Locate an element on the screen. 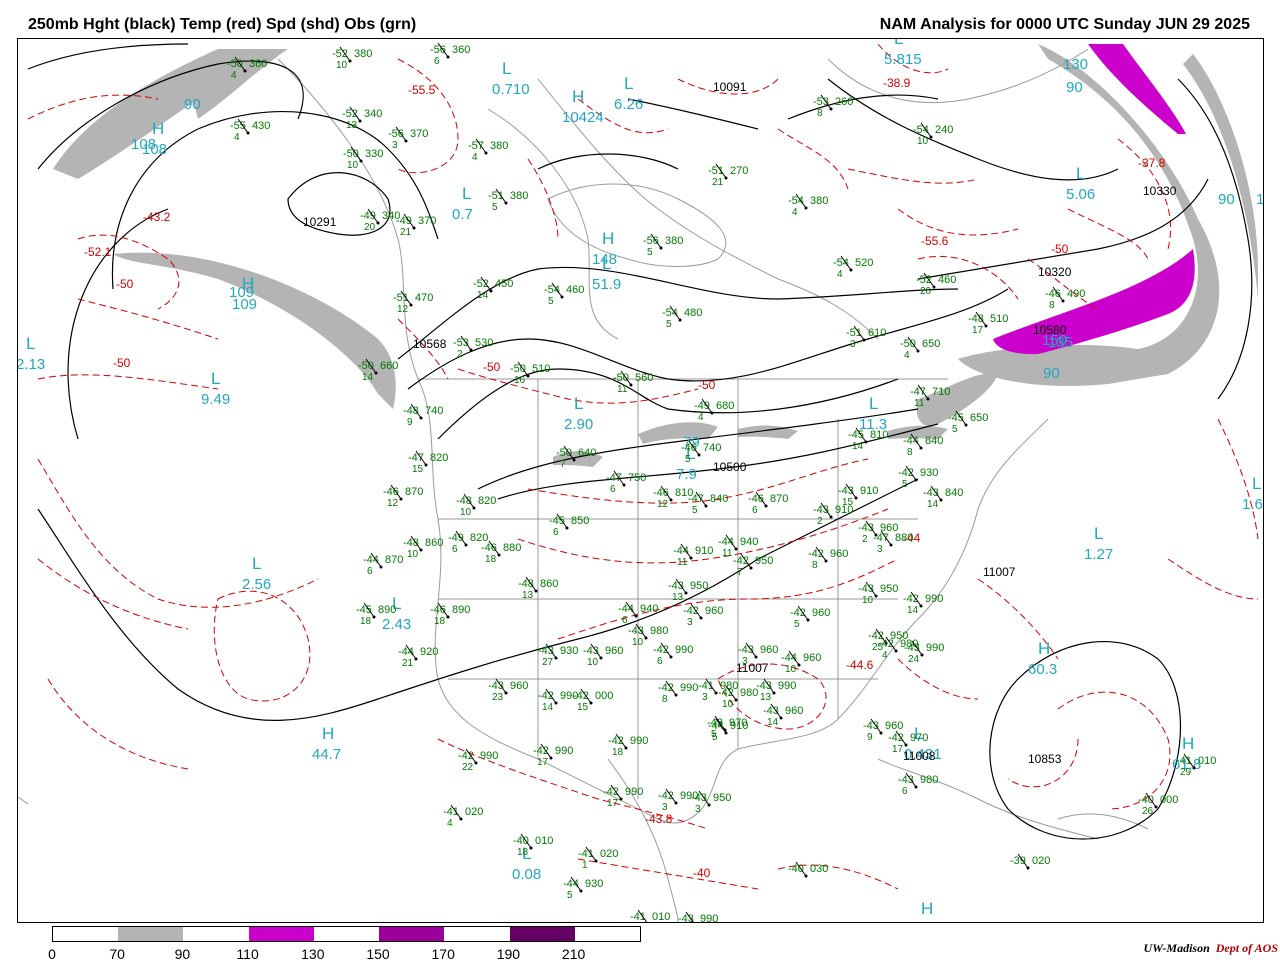 The image size is (1280, 962). obs-height: 030 is located at coordinates (819, 869).